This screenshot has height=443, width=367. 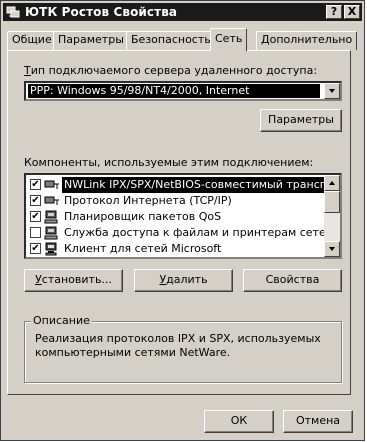 I want to click on title-bar: ЮТК Ростов Свойства ? X, so click(x=182, y=12).